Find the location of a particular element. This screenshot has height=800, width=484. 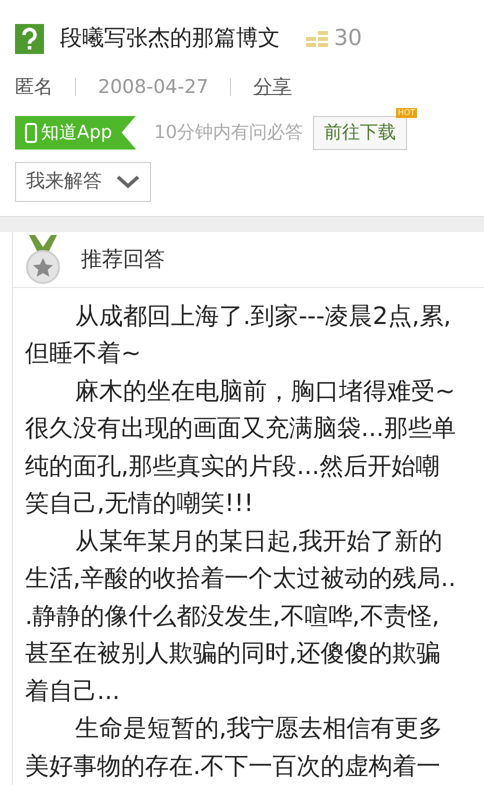

share-link: 分享 is located at coordinates (272, 87).